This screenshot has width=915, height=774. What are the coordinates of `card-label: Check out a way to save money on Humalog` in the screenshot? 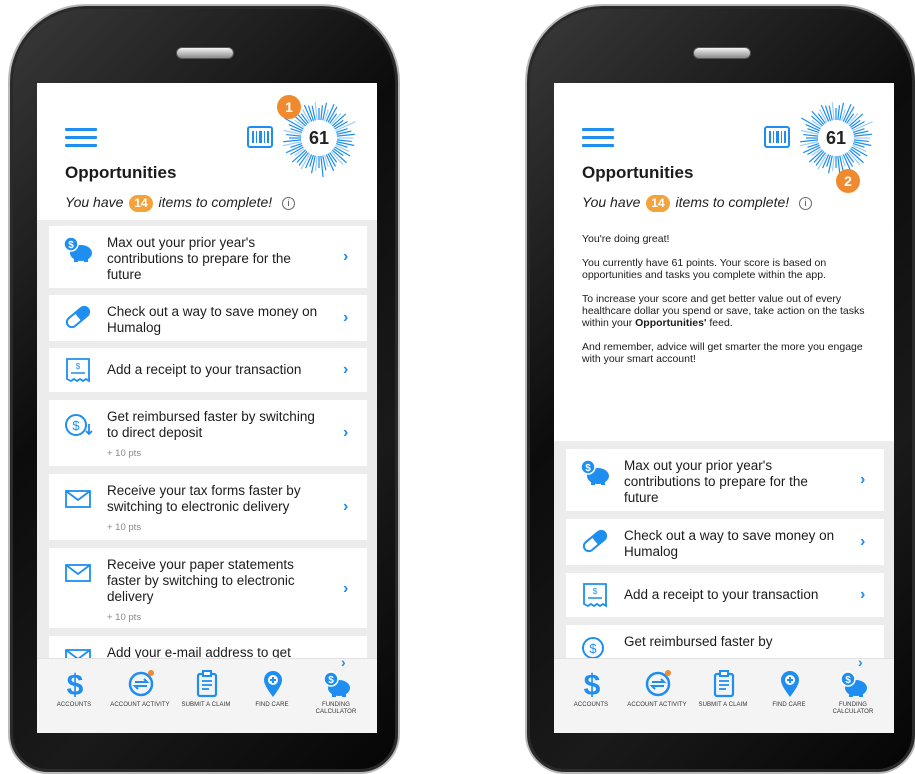 It's located at (729, 543).